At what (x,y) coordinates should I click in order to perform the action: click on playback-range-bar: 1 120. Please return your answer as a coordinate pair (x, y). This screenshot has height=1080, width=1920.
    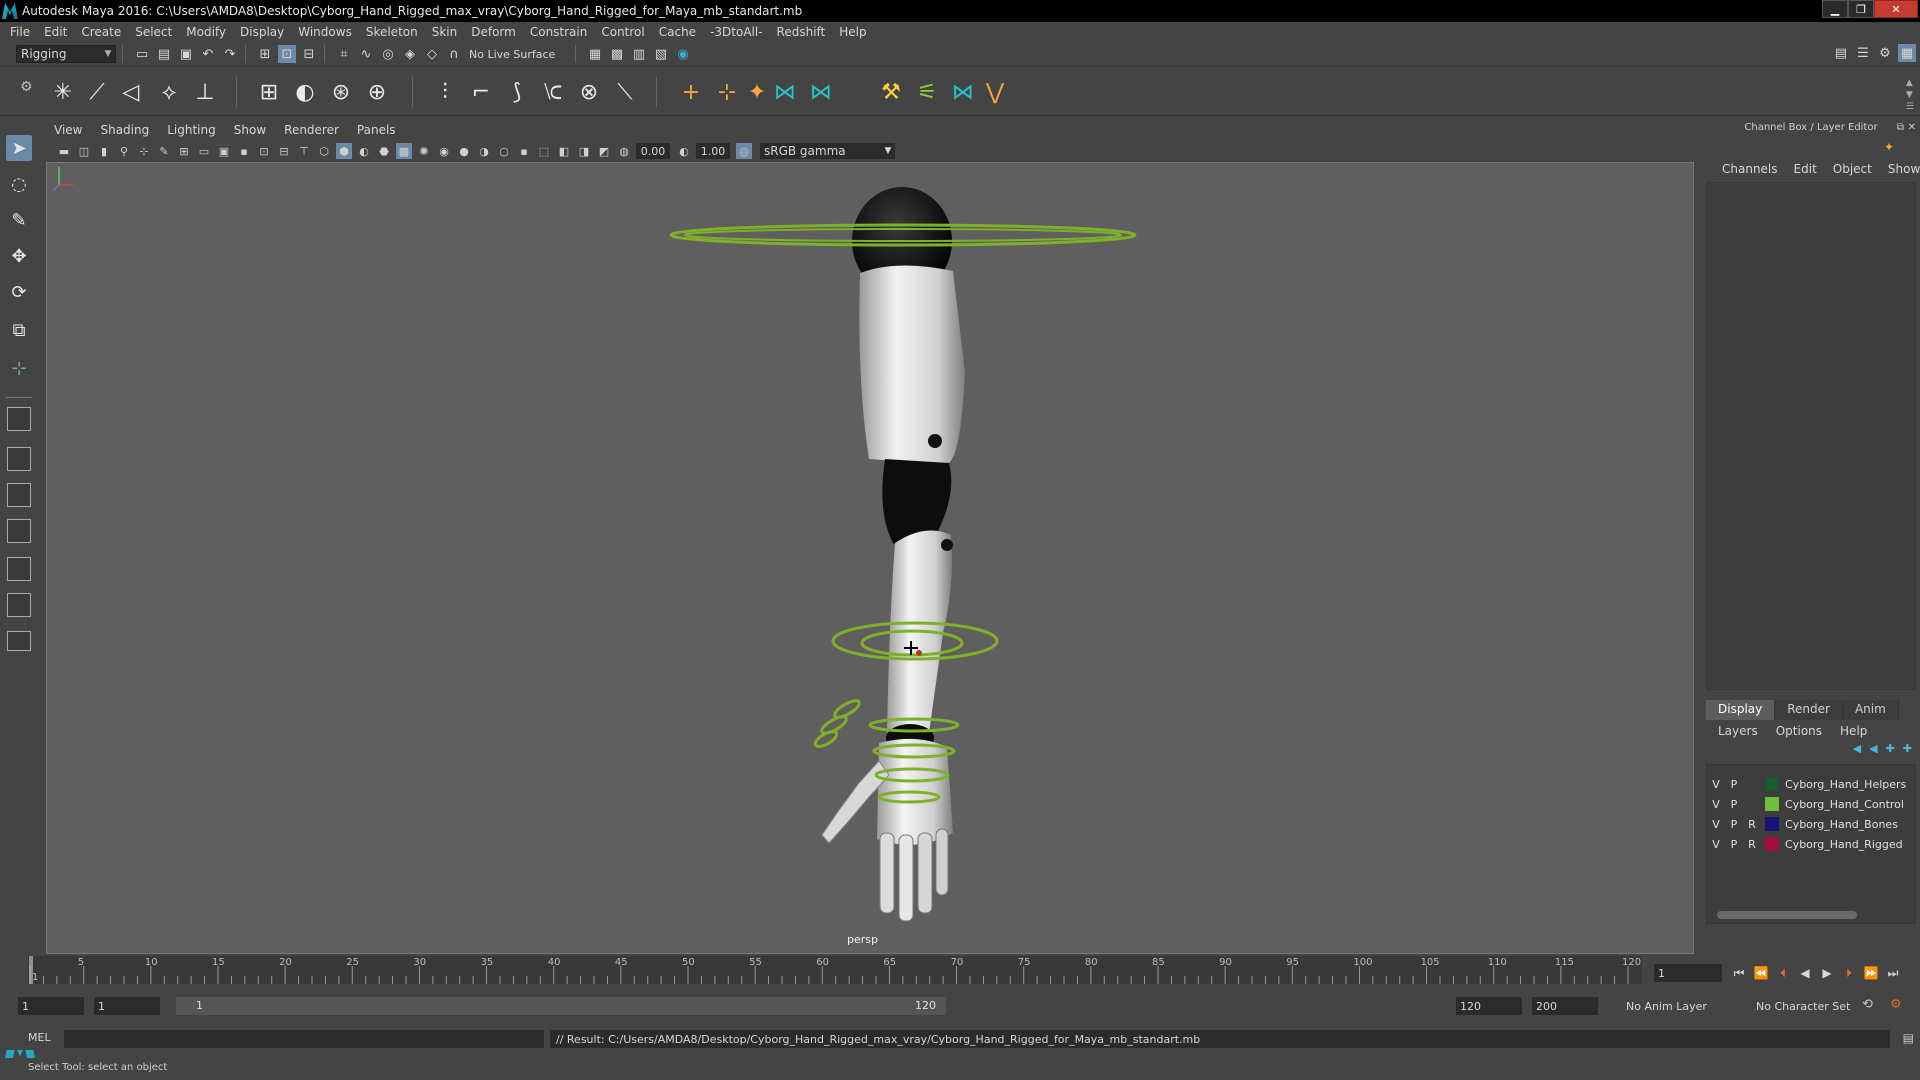
    Looking at the image, I should click on (561, 1006).